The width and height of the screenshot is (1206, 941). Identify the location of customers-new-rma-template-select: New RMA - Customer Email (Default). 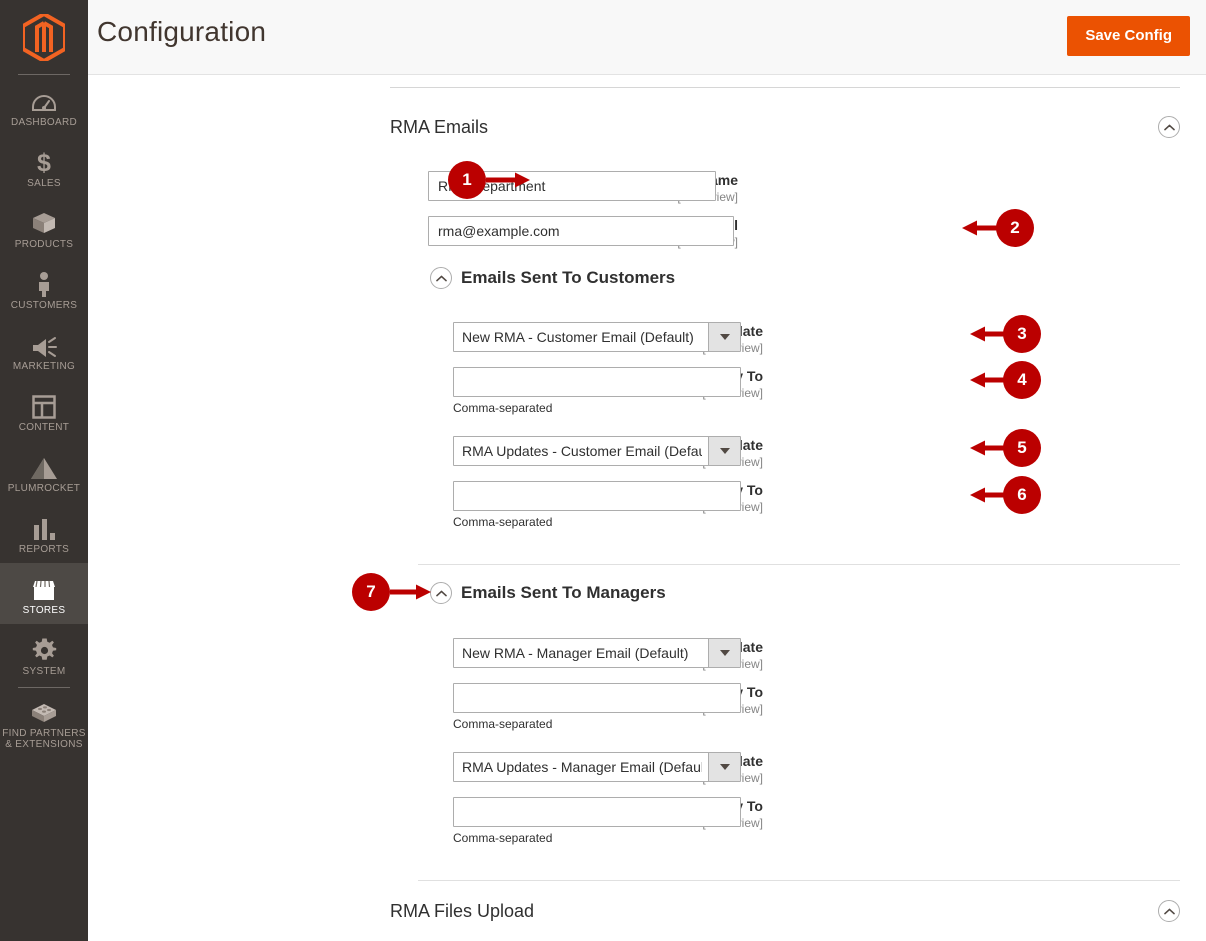
(597, 337).